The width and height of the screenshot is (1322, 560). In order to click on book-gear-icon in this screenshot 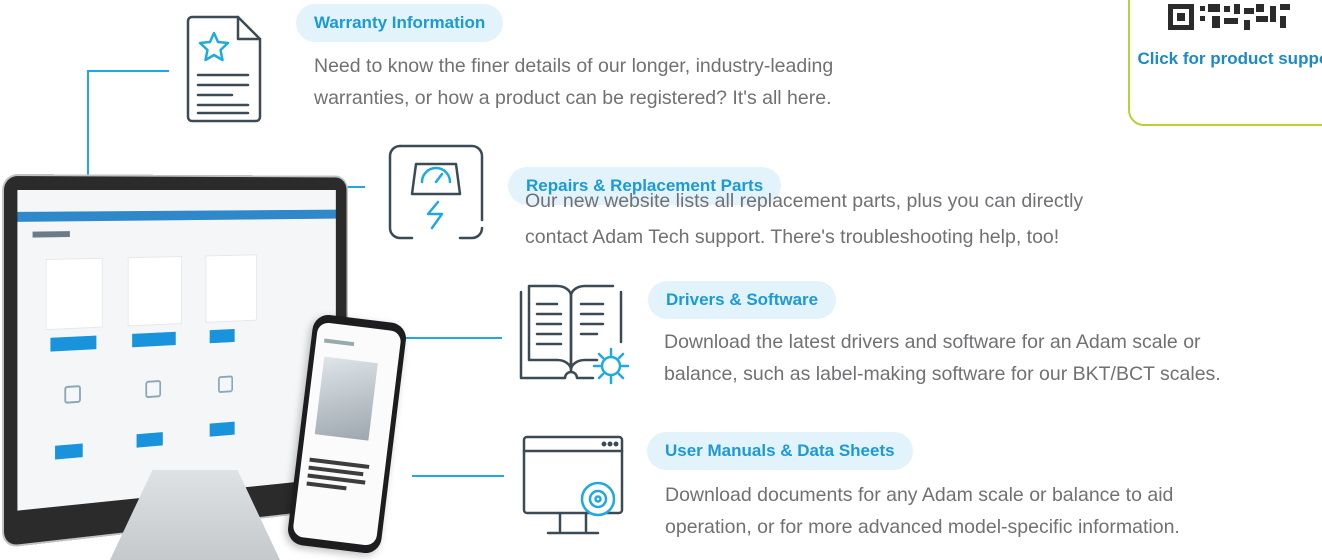, I will do `click(575, 335)`.